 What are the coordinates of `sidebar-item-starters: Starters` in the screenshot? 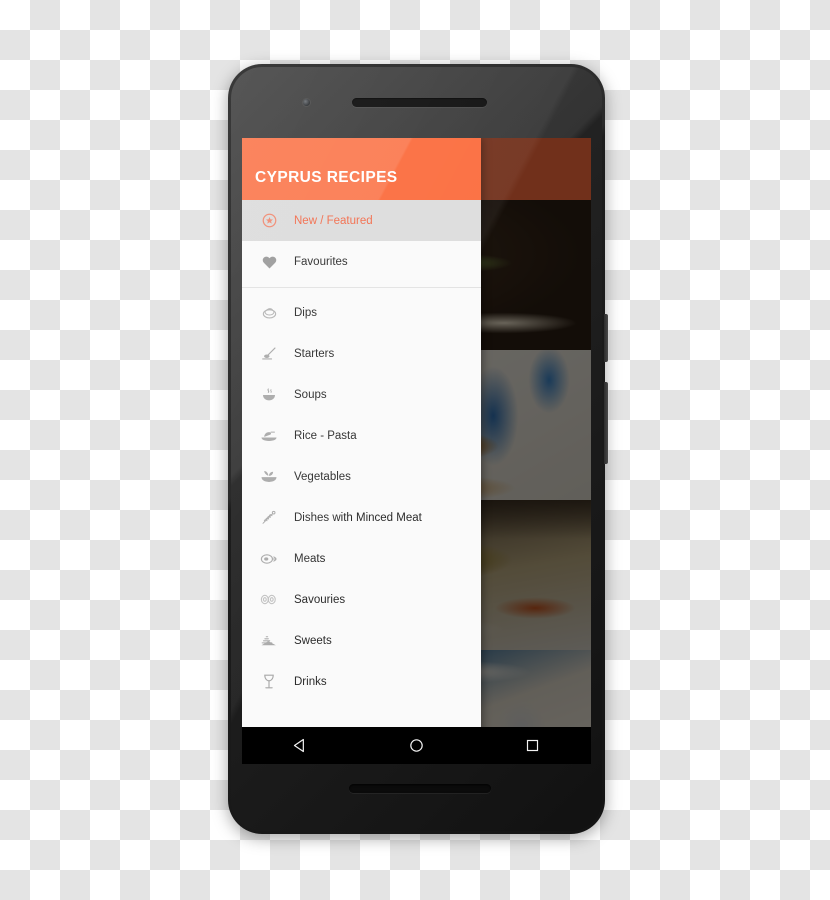 It's located at (361, 353).